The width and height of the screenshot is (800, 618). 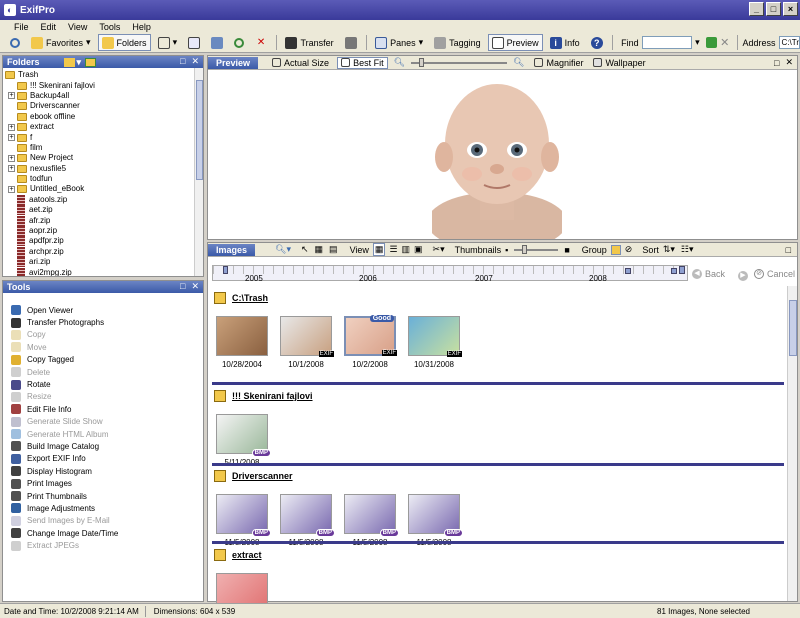 I want to click on folder-favorite-icon, so click(x=91, y=62).